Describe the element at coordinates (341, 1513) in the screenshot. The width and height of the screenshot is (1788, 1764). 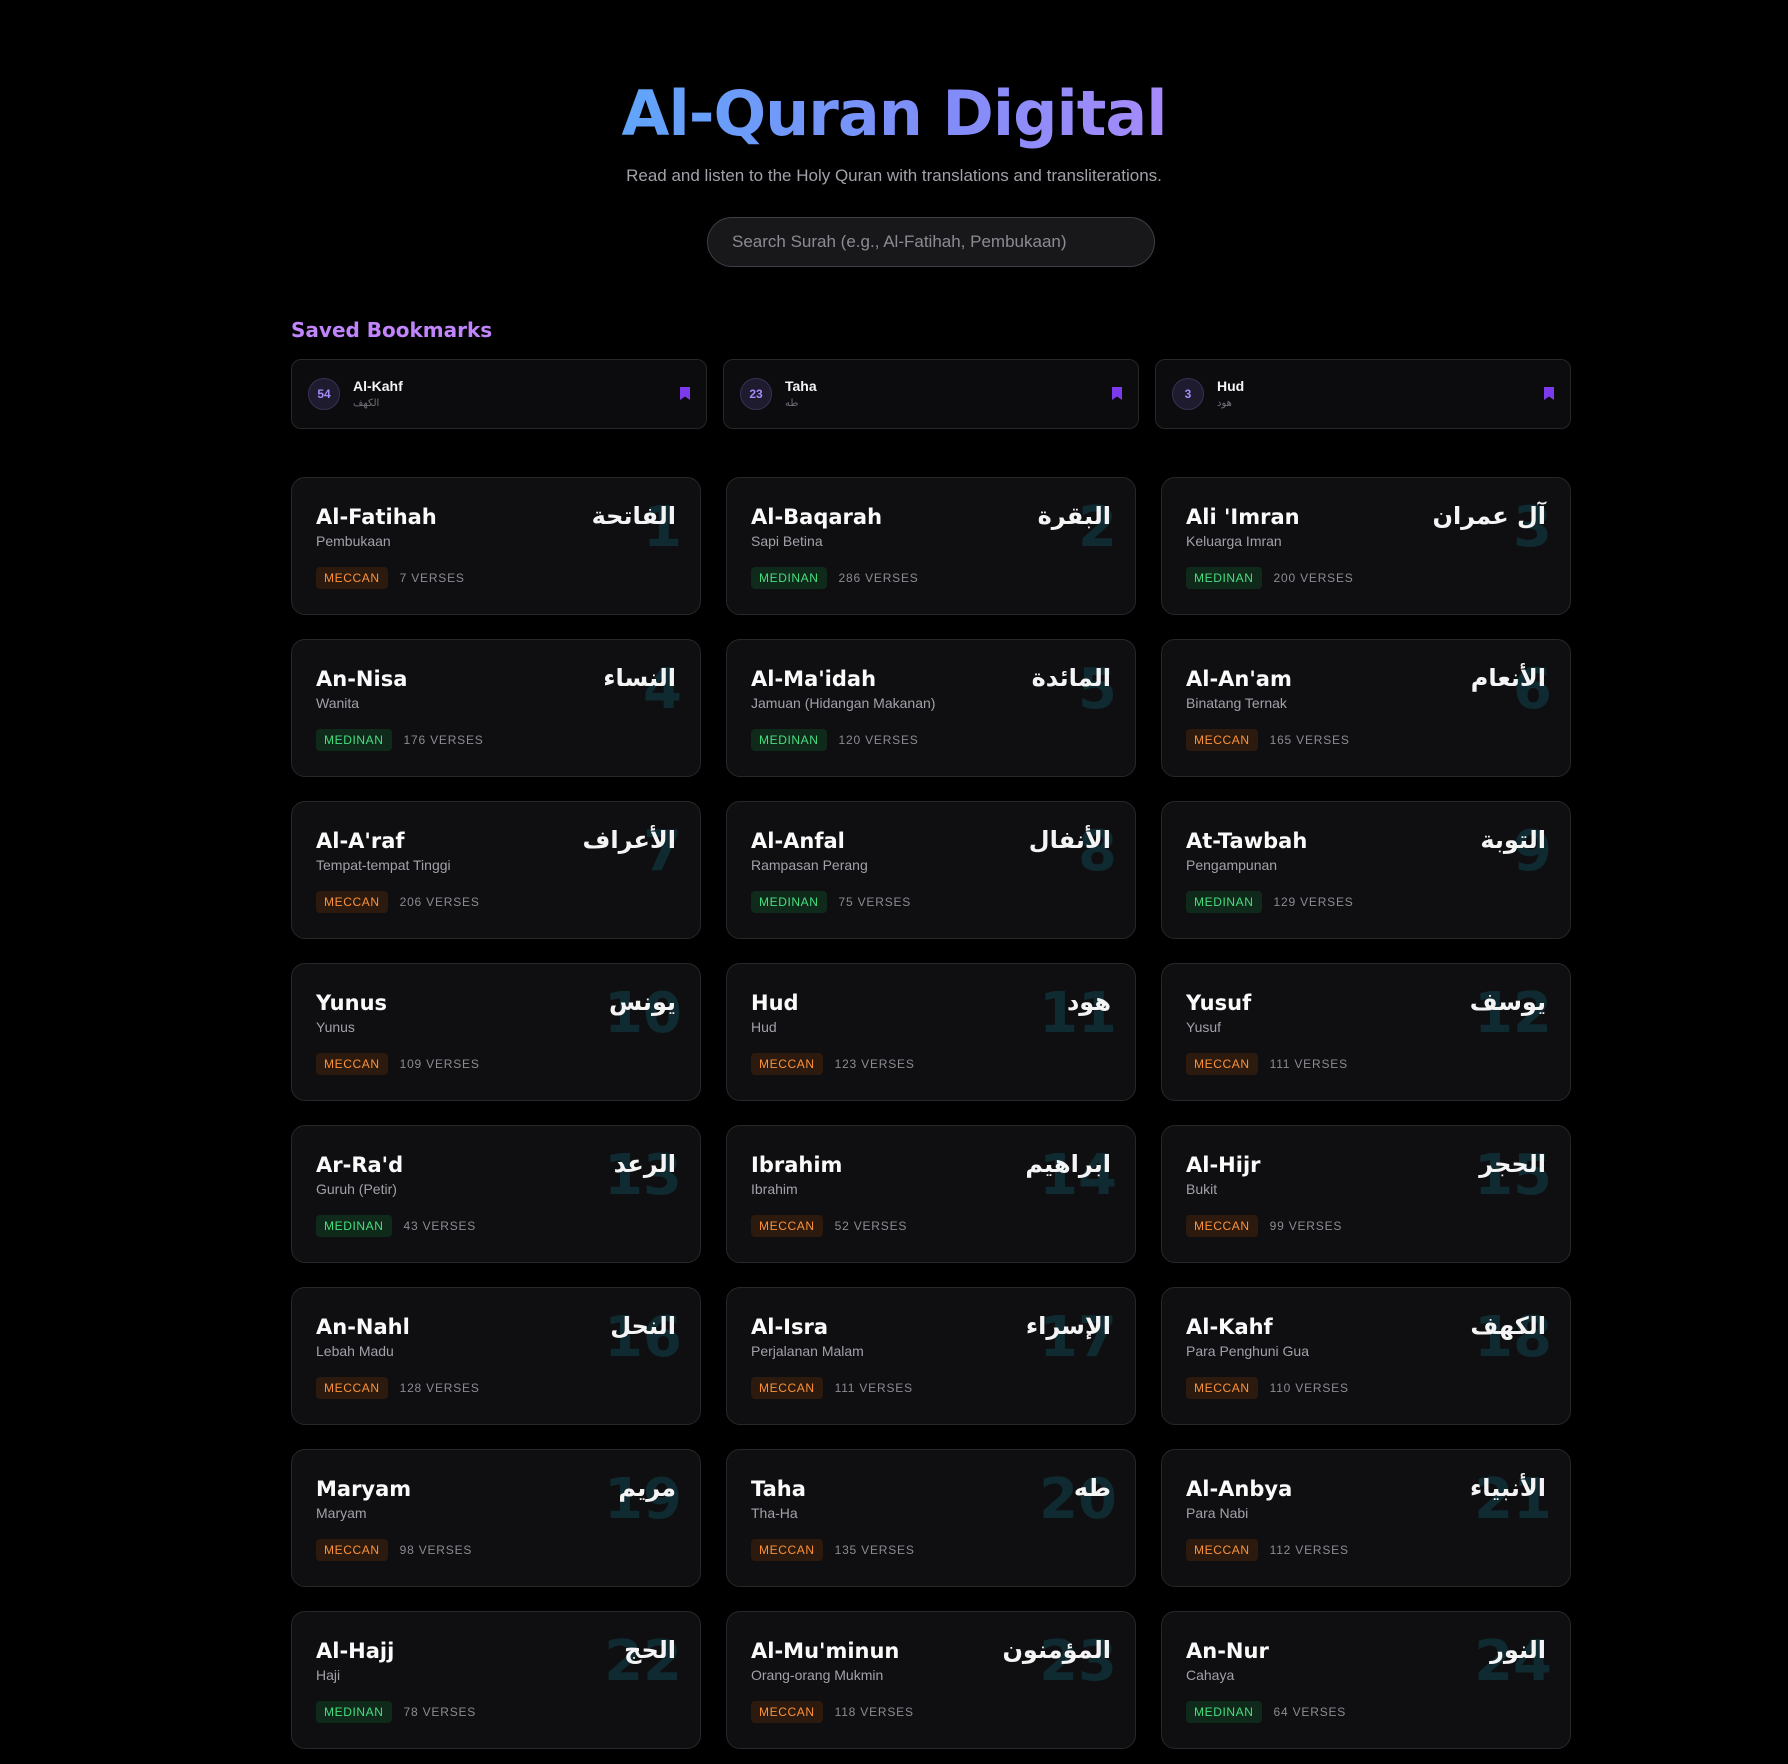
I see `surah-translation: Maryam` at that location.